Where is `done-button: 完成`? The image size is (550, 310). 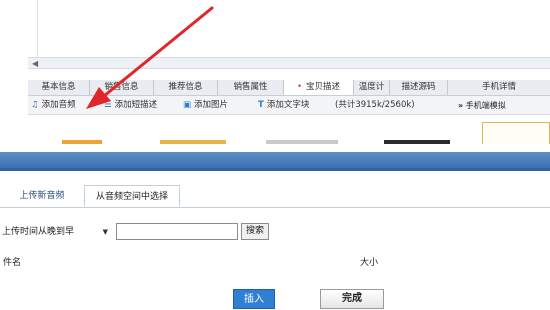
done-button: 完成 is located at coordinates (352, 299).